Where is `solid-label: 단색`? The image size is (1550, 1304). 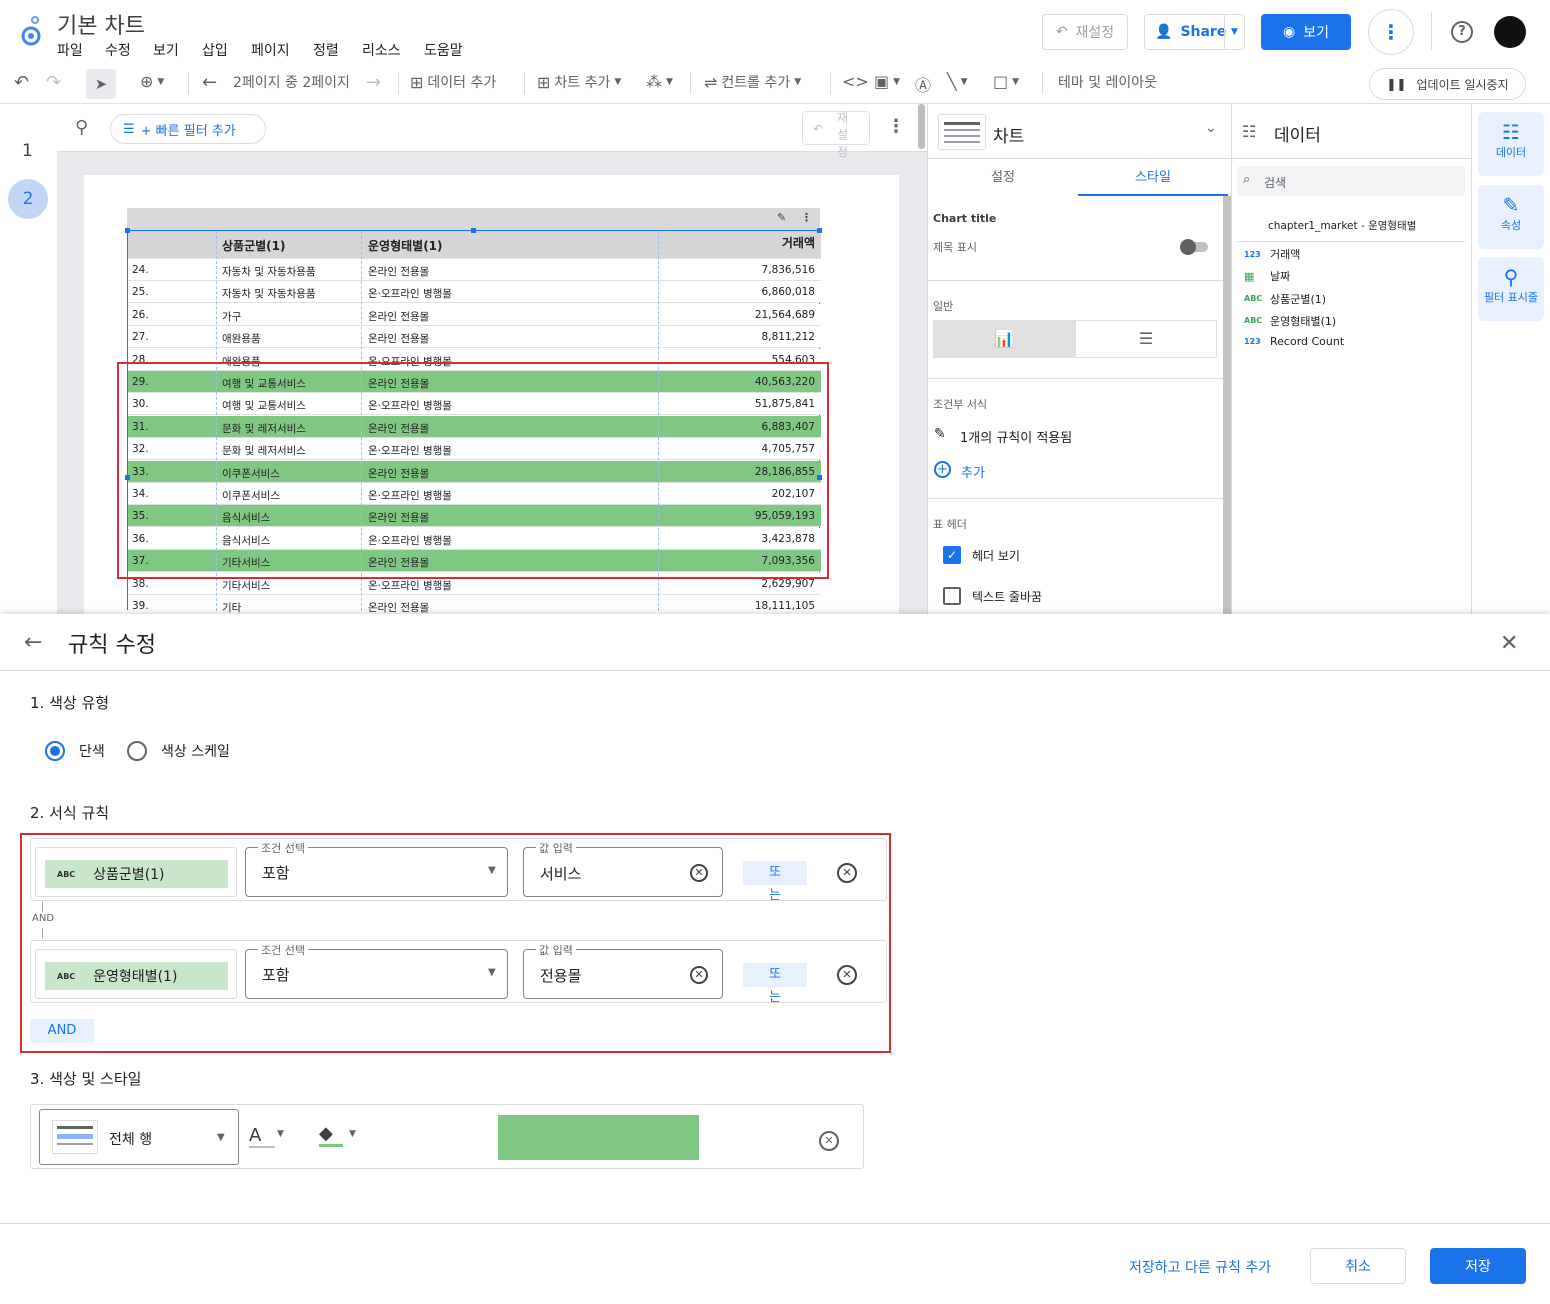 solid-label: 단색 is located at coordinates (92, 752).